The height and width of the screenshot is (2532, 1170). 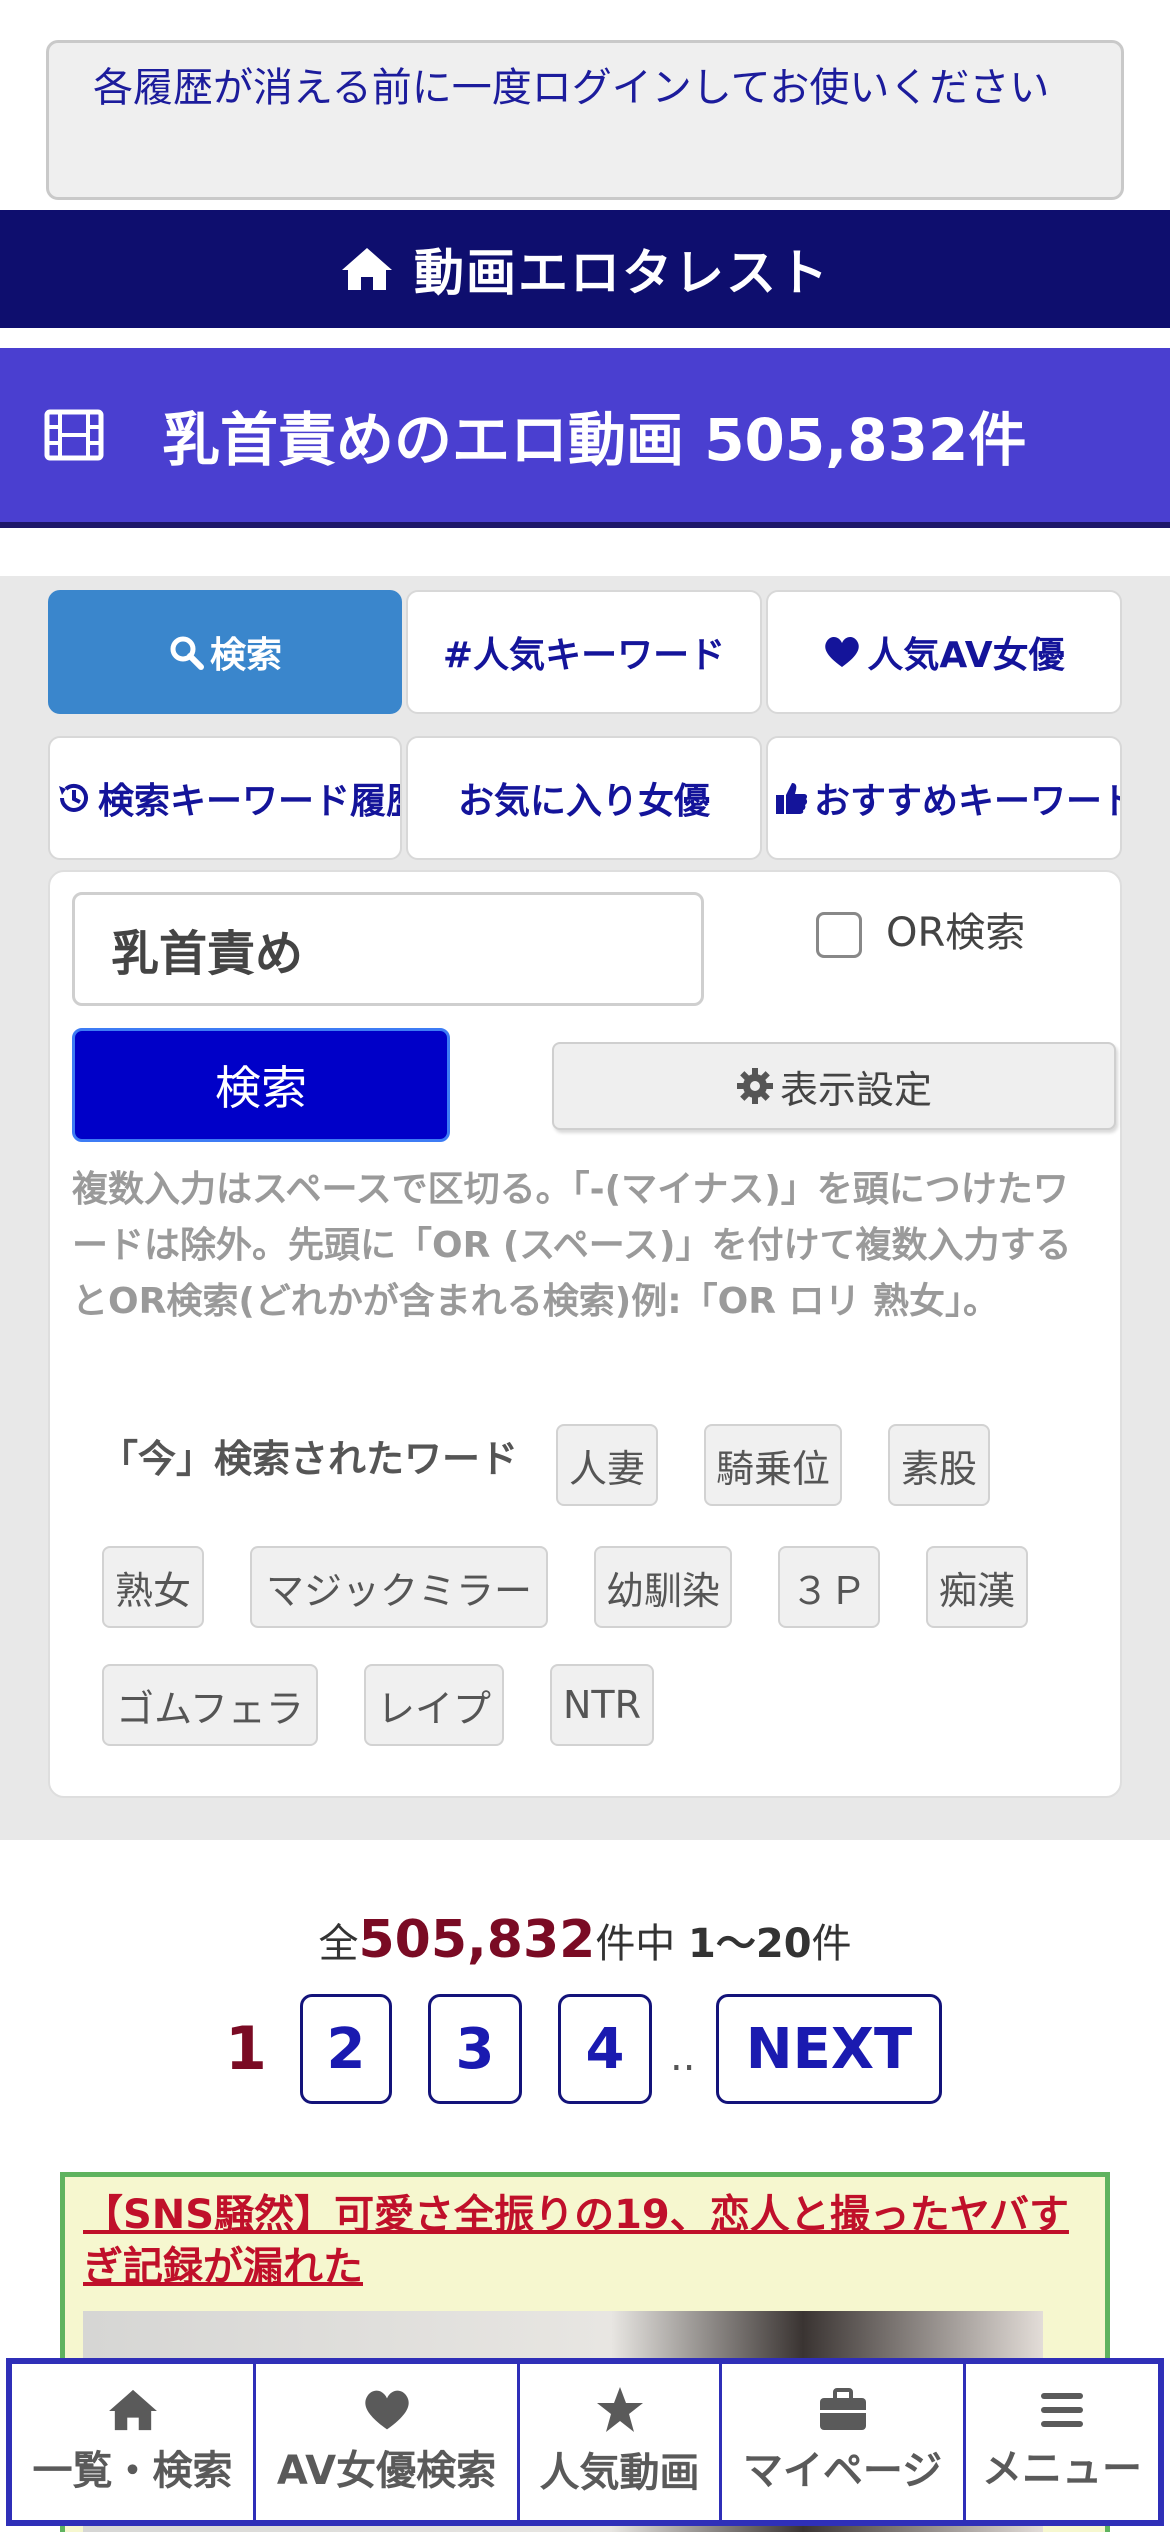 What do you see at coordinates (602, 1705) in the screenshot?
I see `trending-word: NTR` at bounding box center [602, 1705].